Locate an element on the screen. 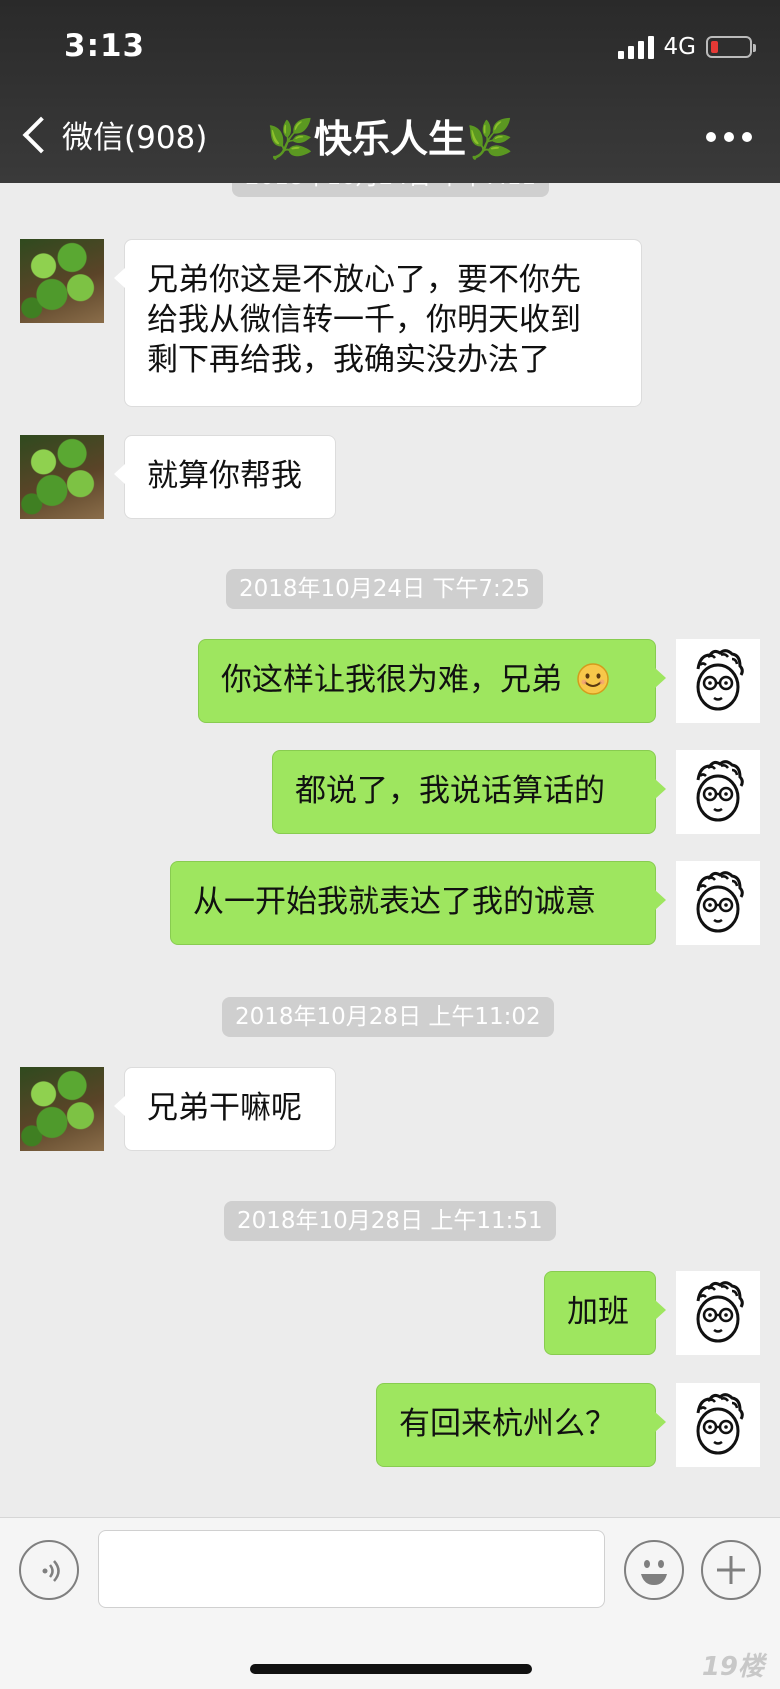 The height and width of the screenshot is (1689, 780). chat-title: 🌿快乐人生🌿 is located at coordinates (390, 135).